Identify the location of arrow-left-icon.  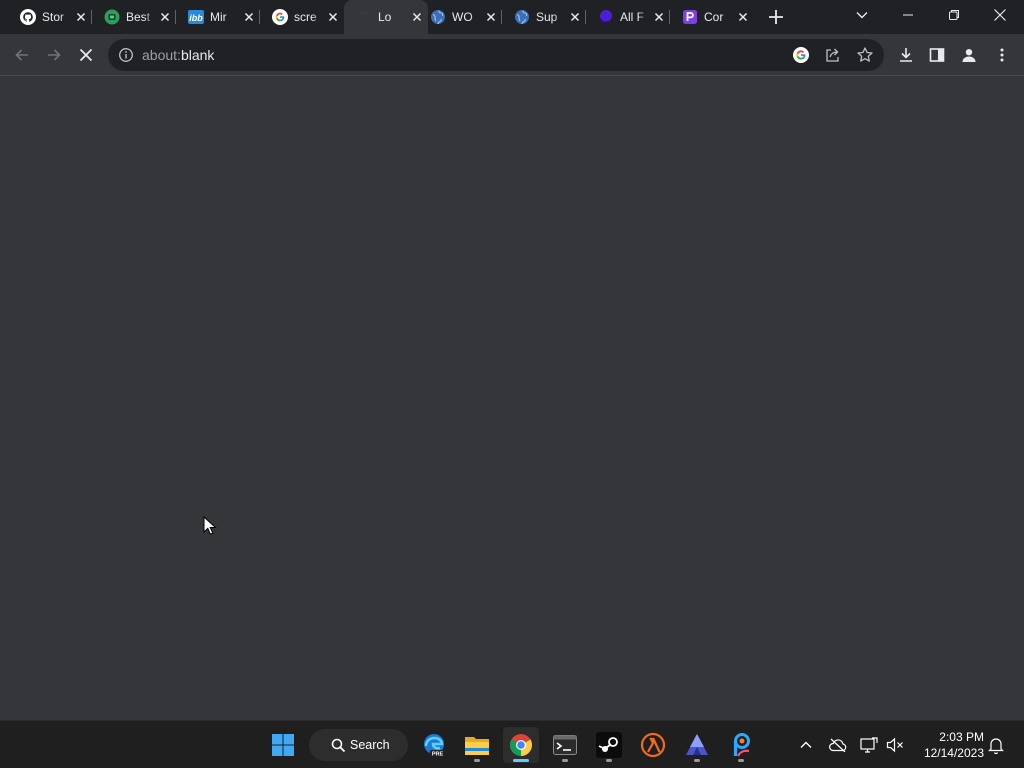
(21, 55).